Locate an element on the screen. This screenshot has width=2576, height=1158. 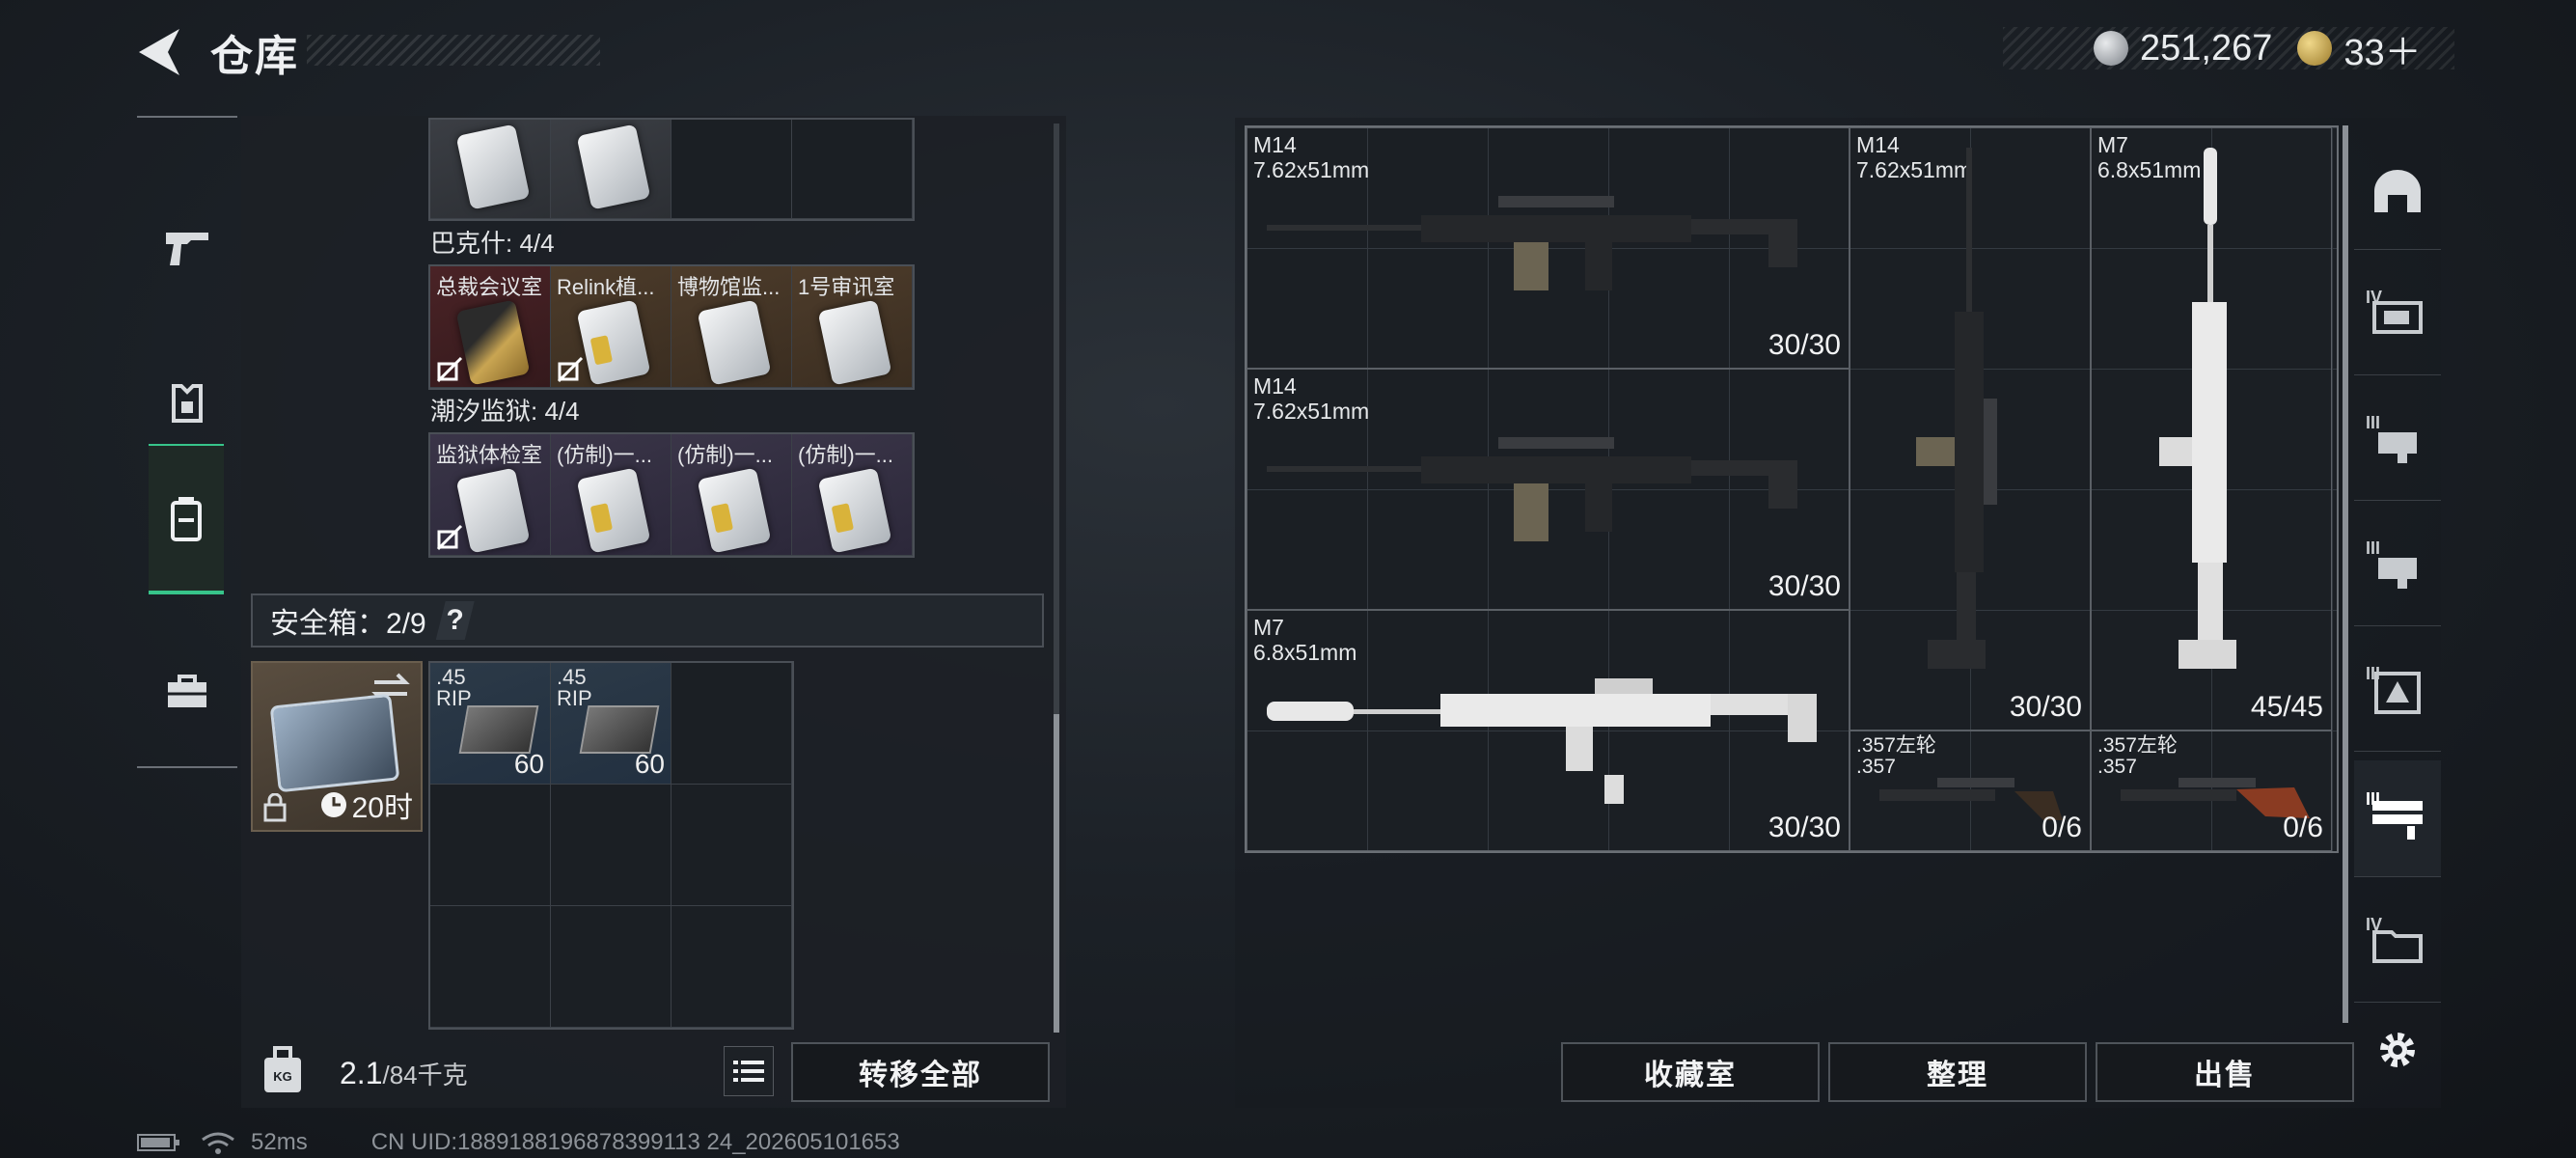
page-title: 仓库 is located at coordinates (255, 56).